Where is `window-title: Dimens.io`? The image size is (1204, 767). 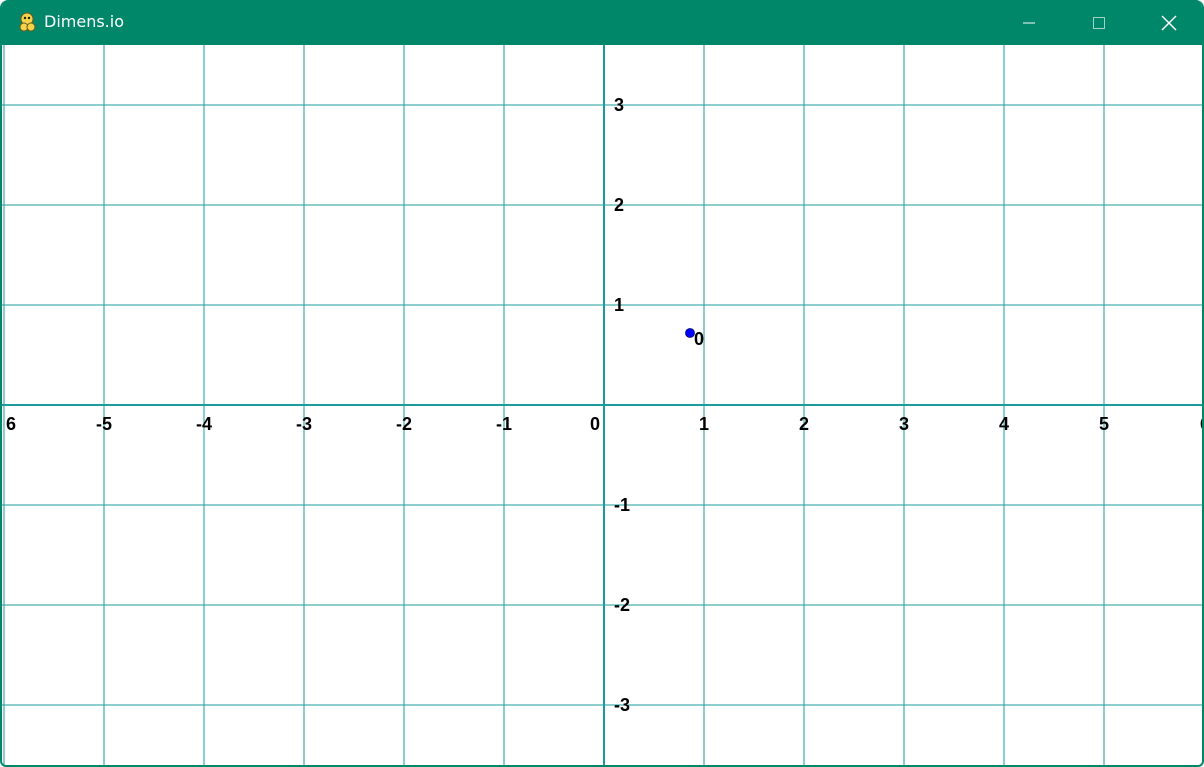 window-title: Dimens.io is located at coordinates (84, 21).